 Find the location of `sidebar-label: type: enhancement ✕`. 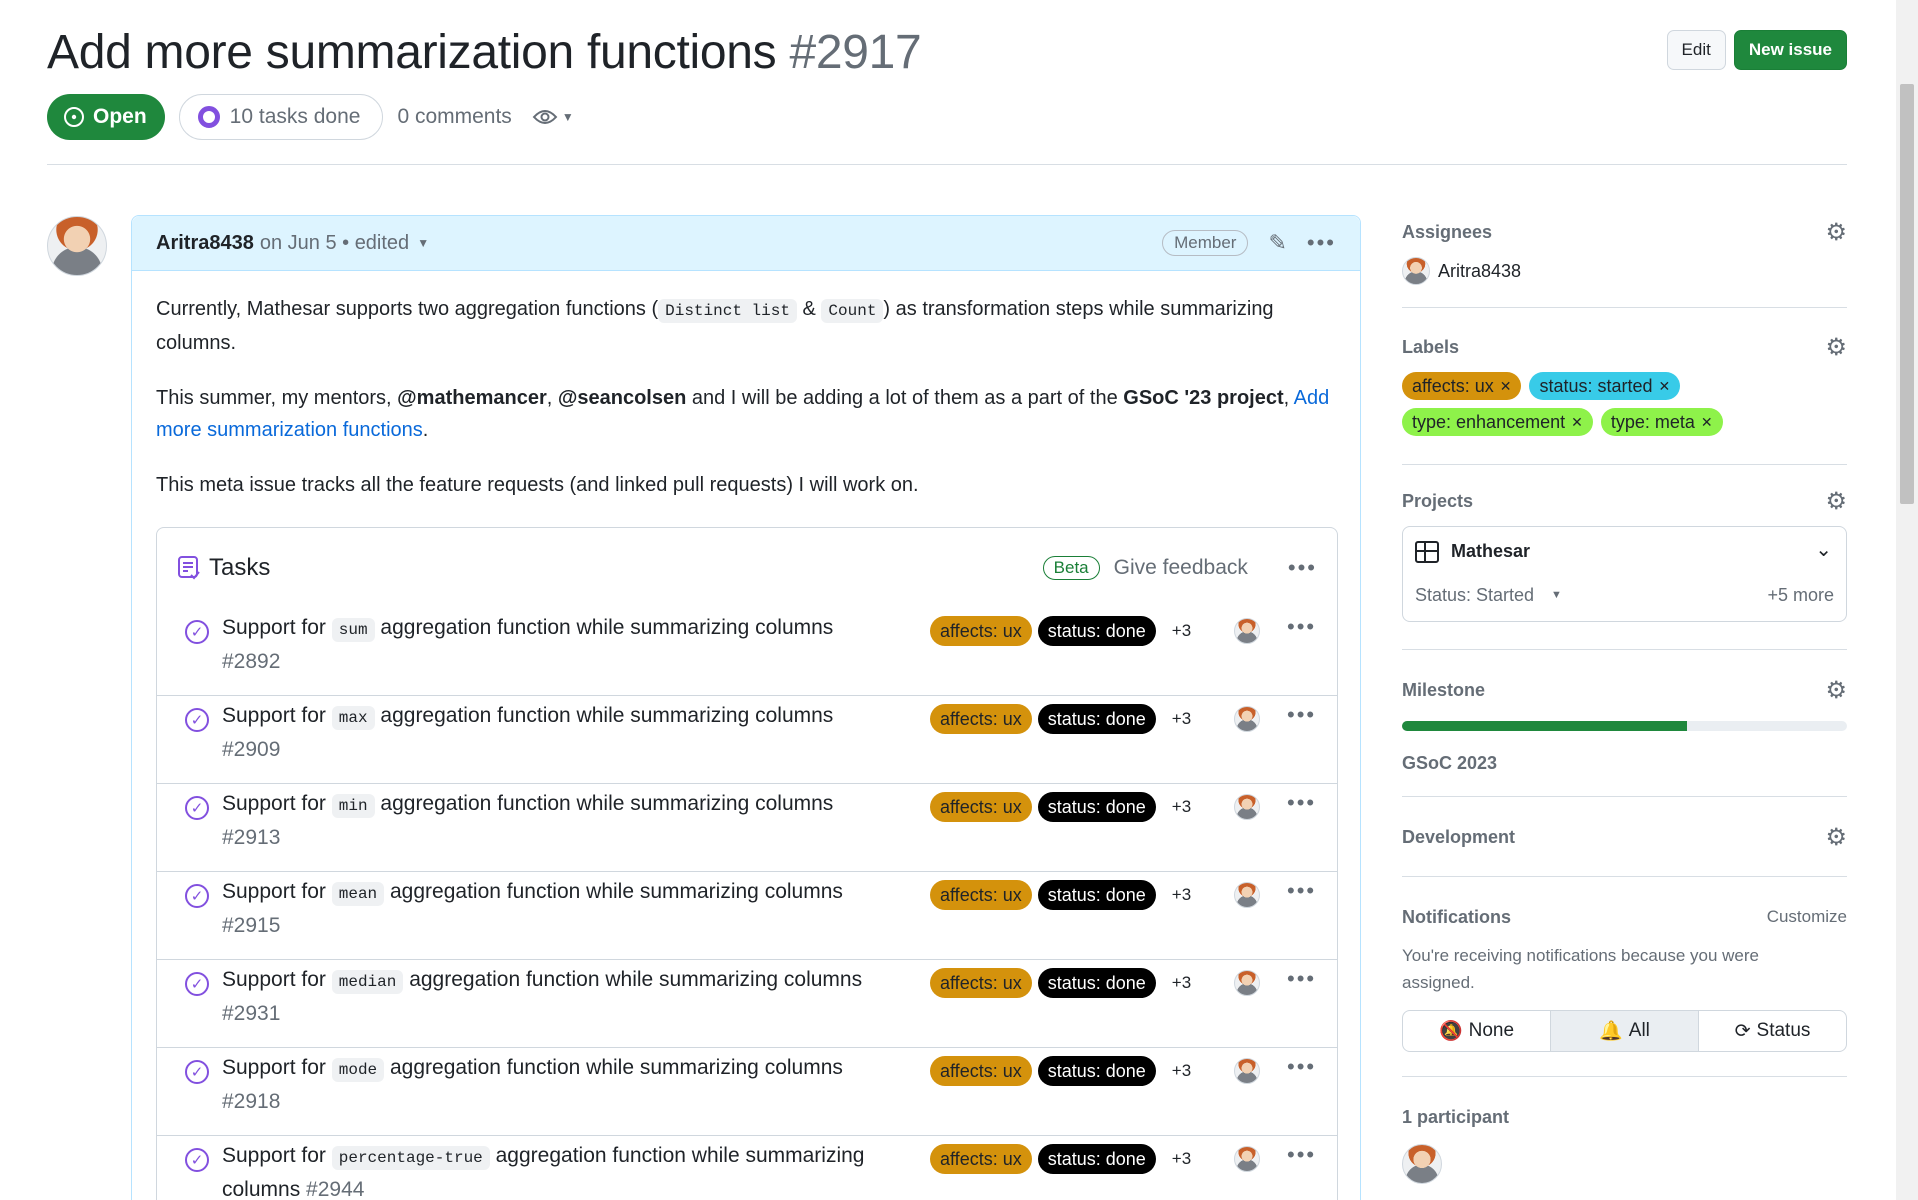

sidebar-label: type: enhancement ✕ is located at coordinates (1497, 422).